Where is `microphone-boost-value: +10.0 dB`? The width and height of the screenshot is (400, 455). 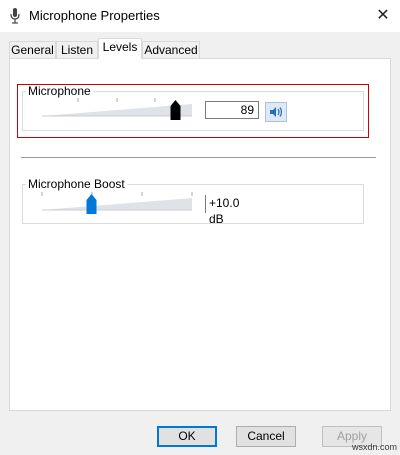 microphone-boost-value: +10.0 dB is located at coordinates (230, 210).